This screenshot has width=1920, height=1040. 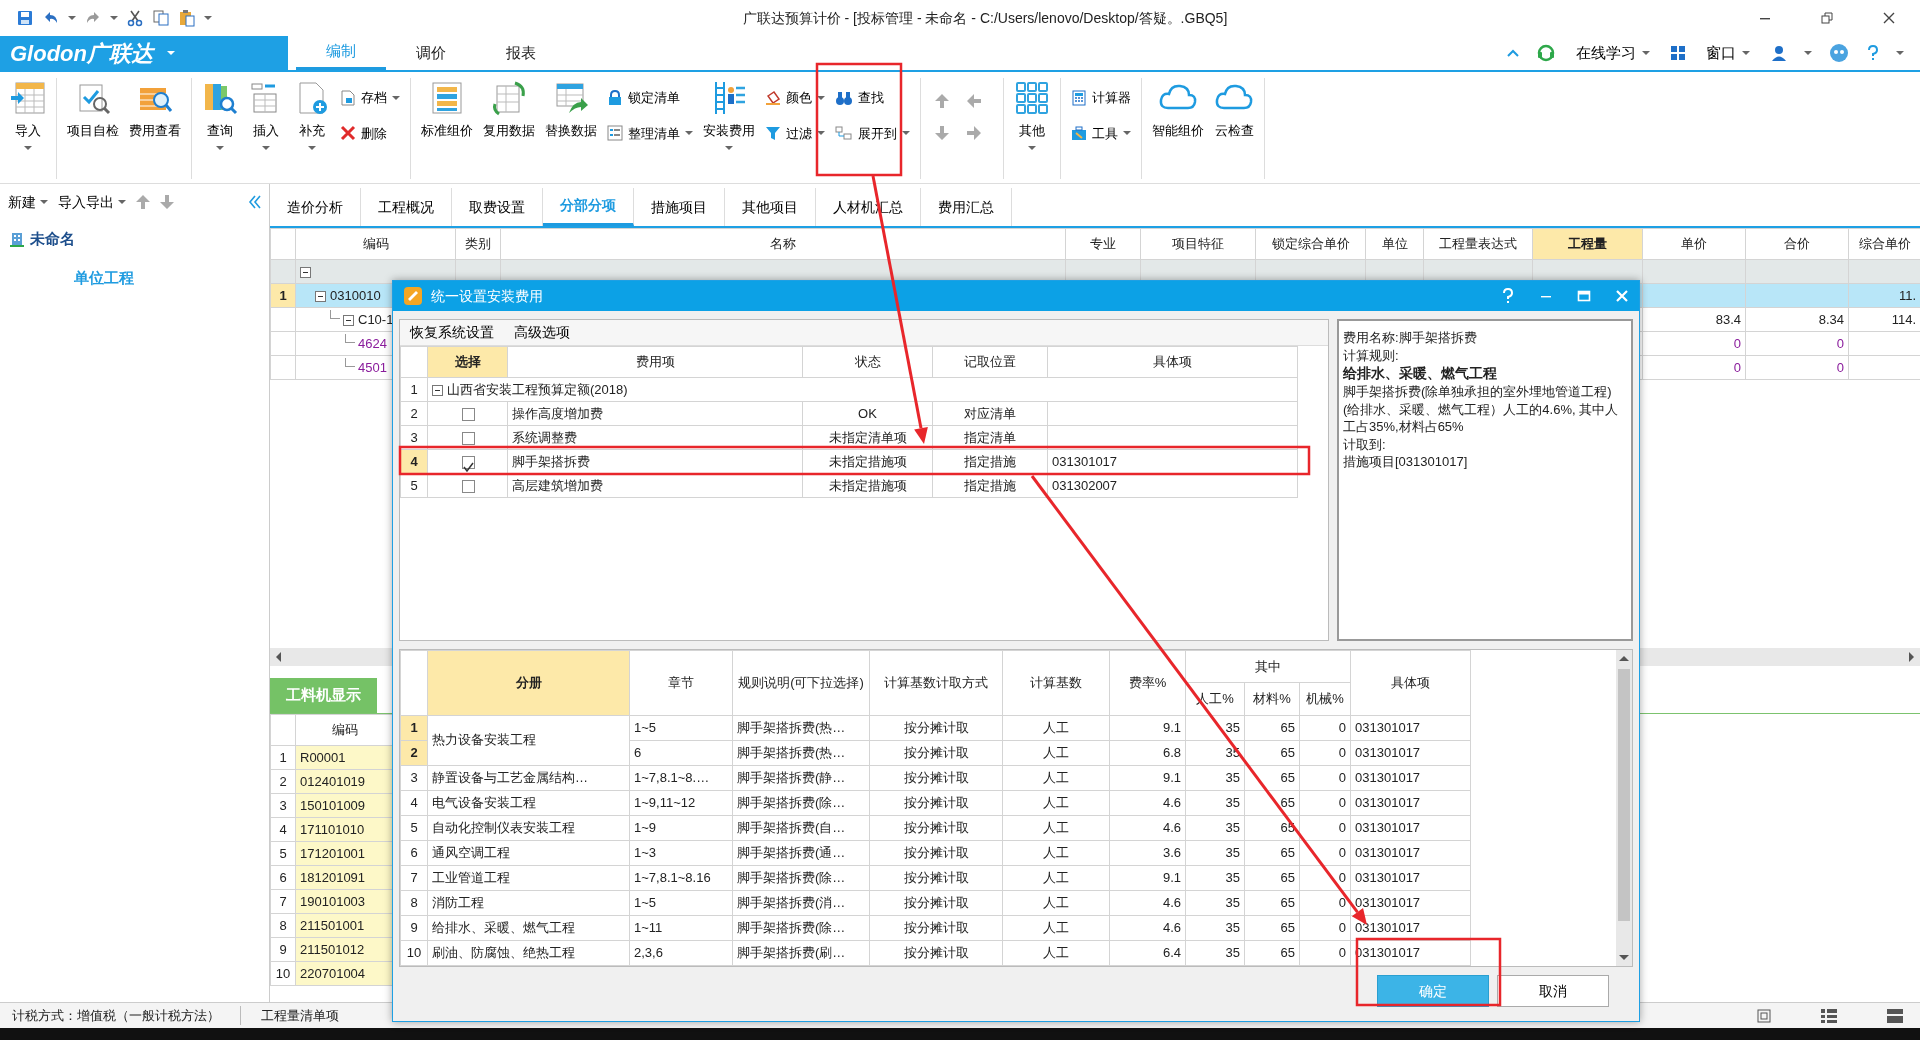 What do you see at coordinates (1678, 53) in the screenshot?
I see `grid-icon` at bounding box center [1678, 53].